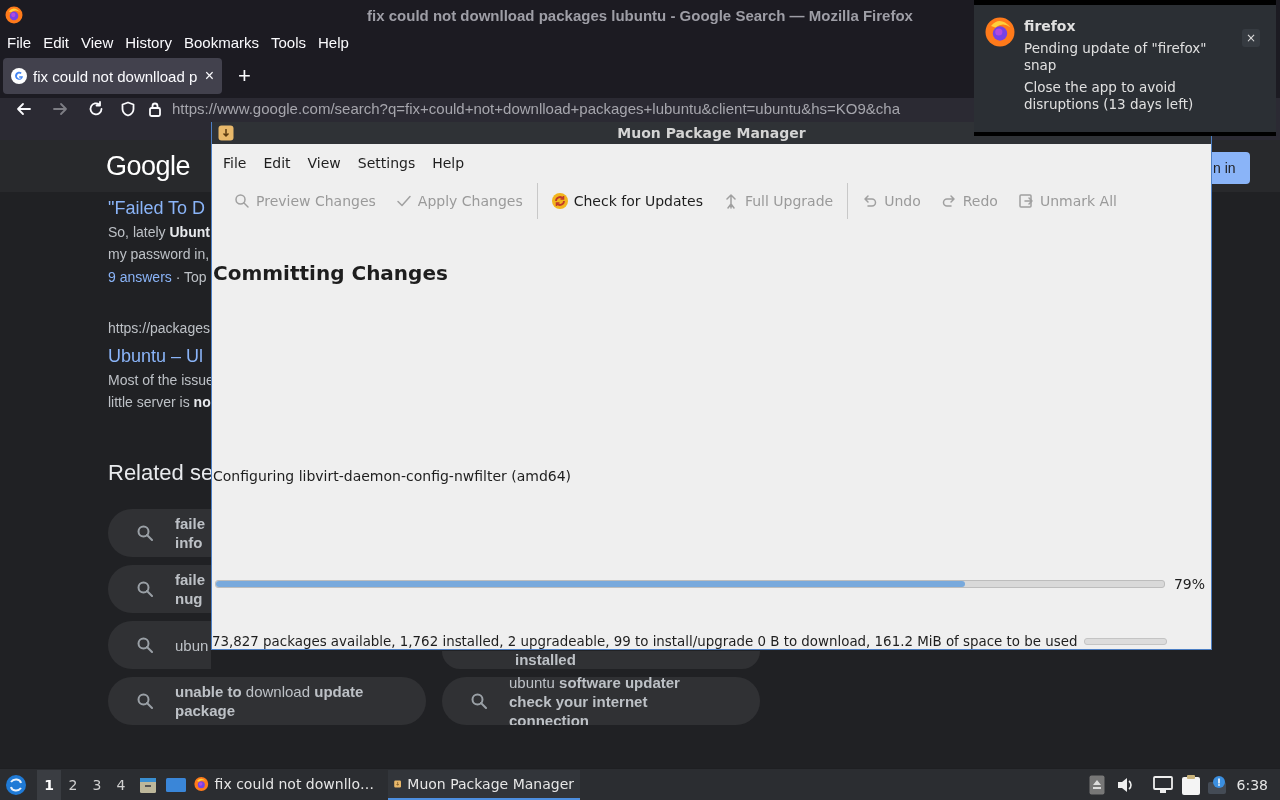  Describe the element at coordinates (711, 133) in the screenshot. I see `window-title: Muon Package Manager` at that location.